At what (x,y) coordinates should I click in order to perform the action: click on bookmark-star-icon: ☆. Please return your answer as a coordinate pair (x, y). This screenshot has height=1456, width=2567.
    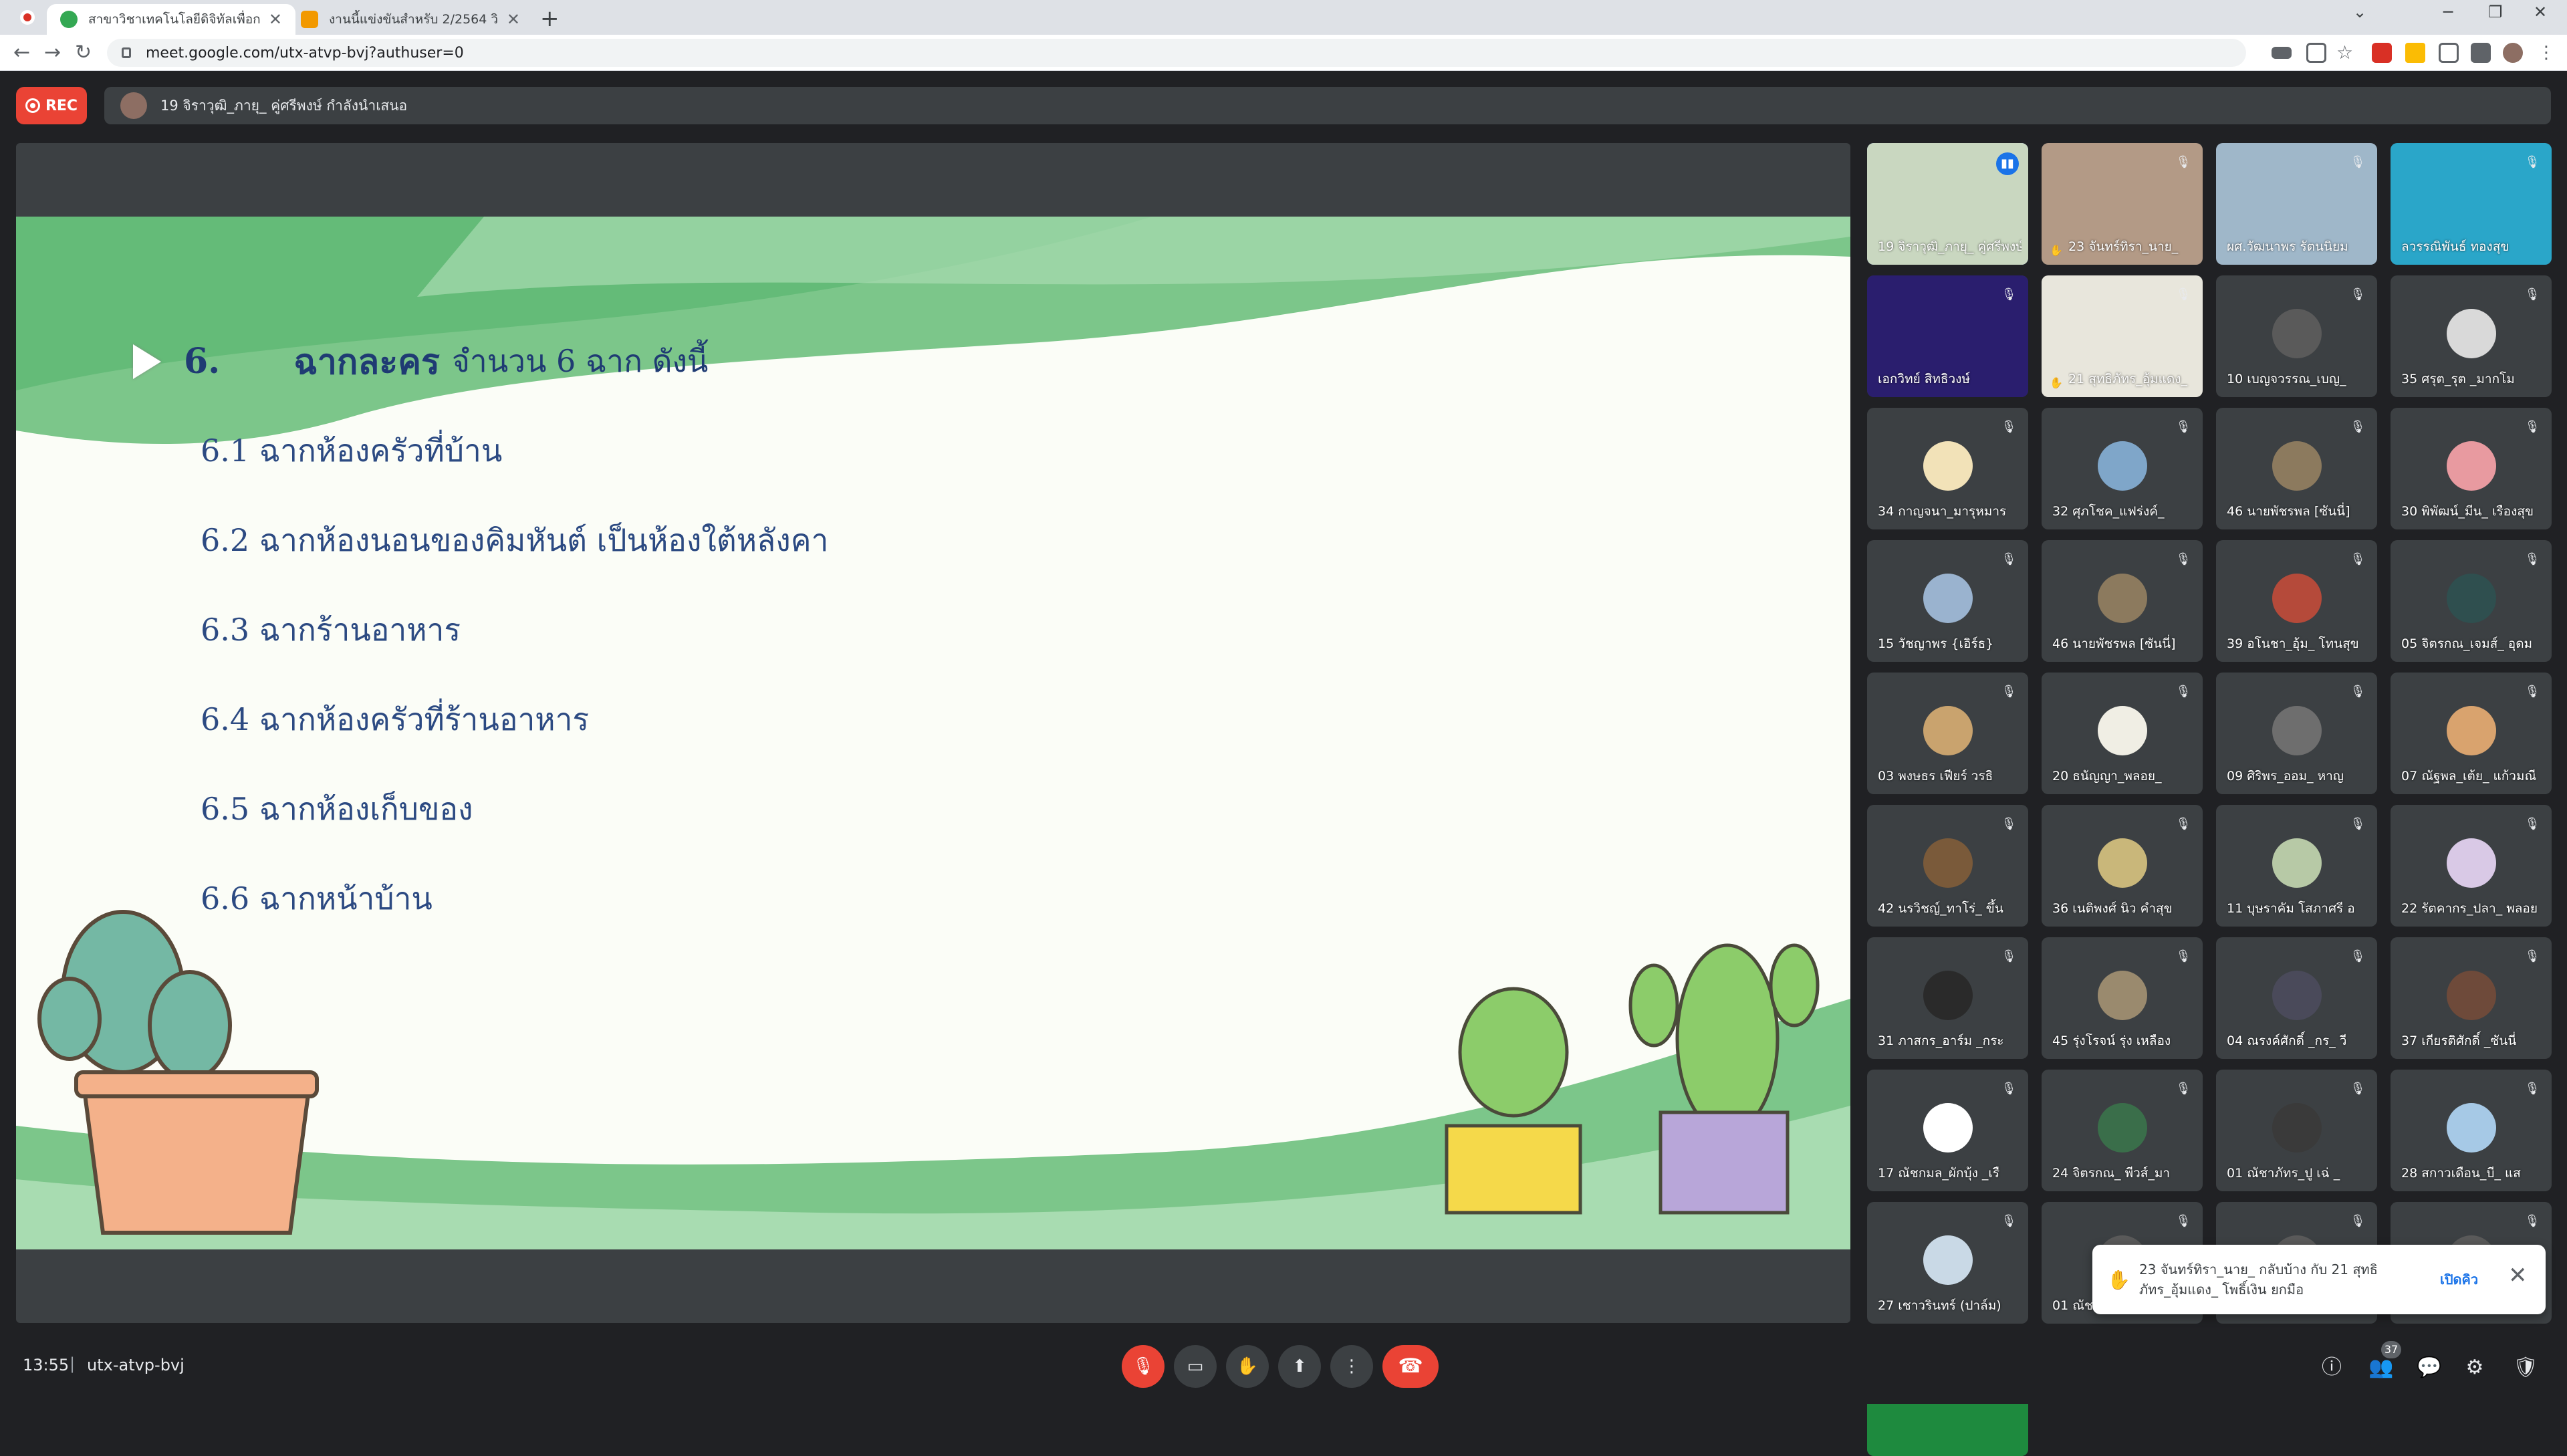
    Looking at the image, I should click on (2346, 53).